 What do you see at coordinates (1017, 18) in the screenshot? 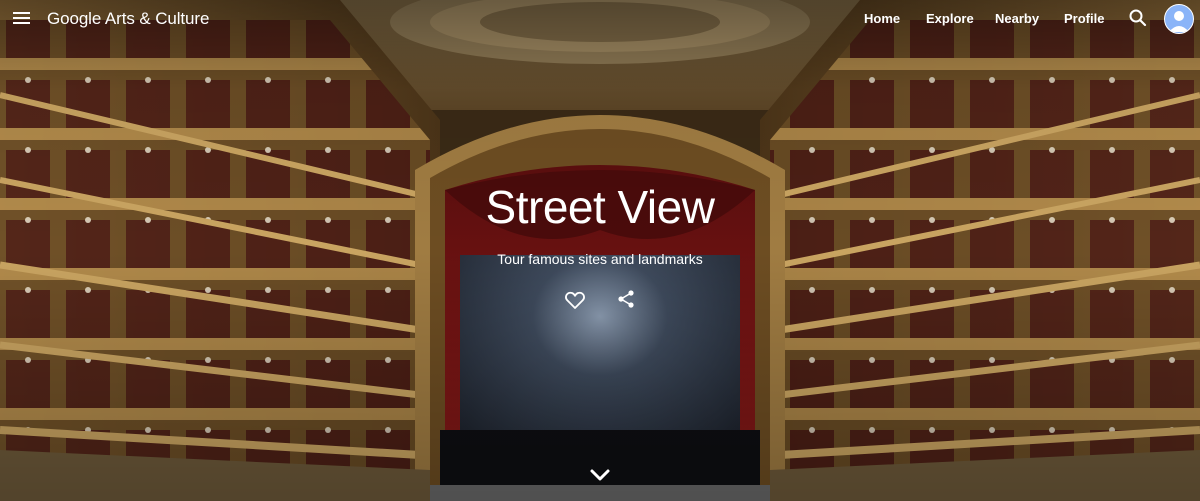
I see `nav-link-nearby: Nearby` at bounding box center [1017, 18].